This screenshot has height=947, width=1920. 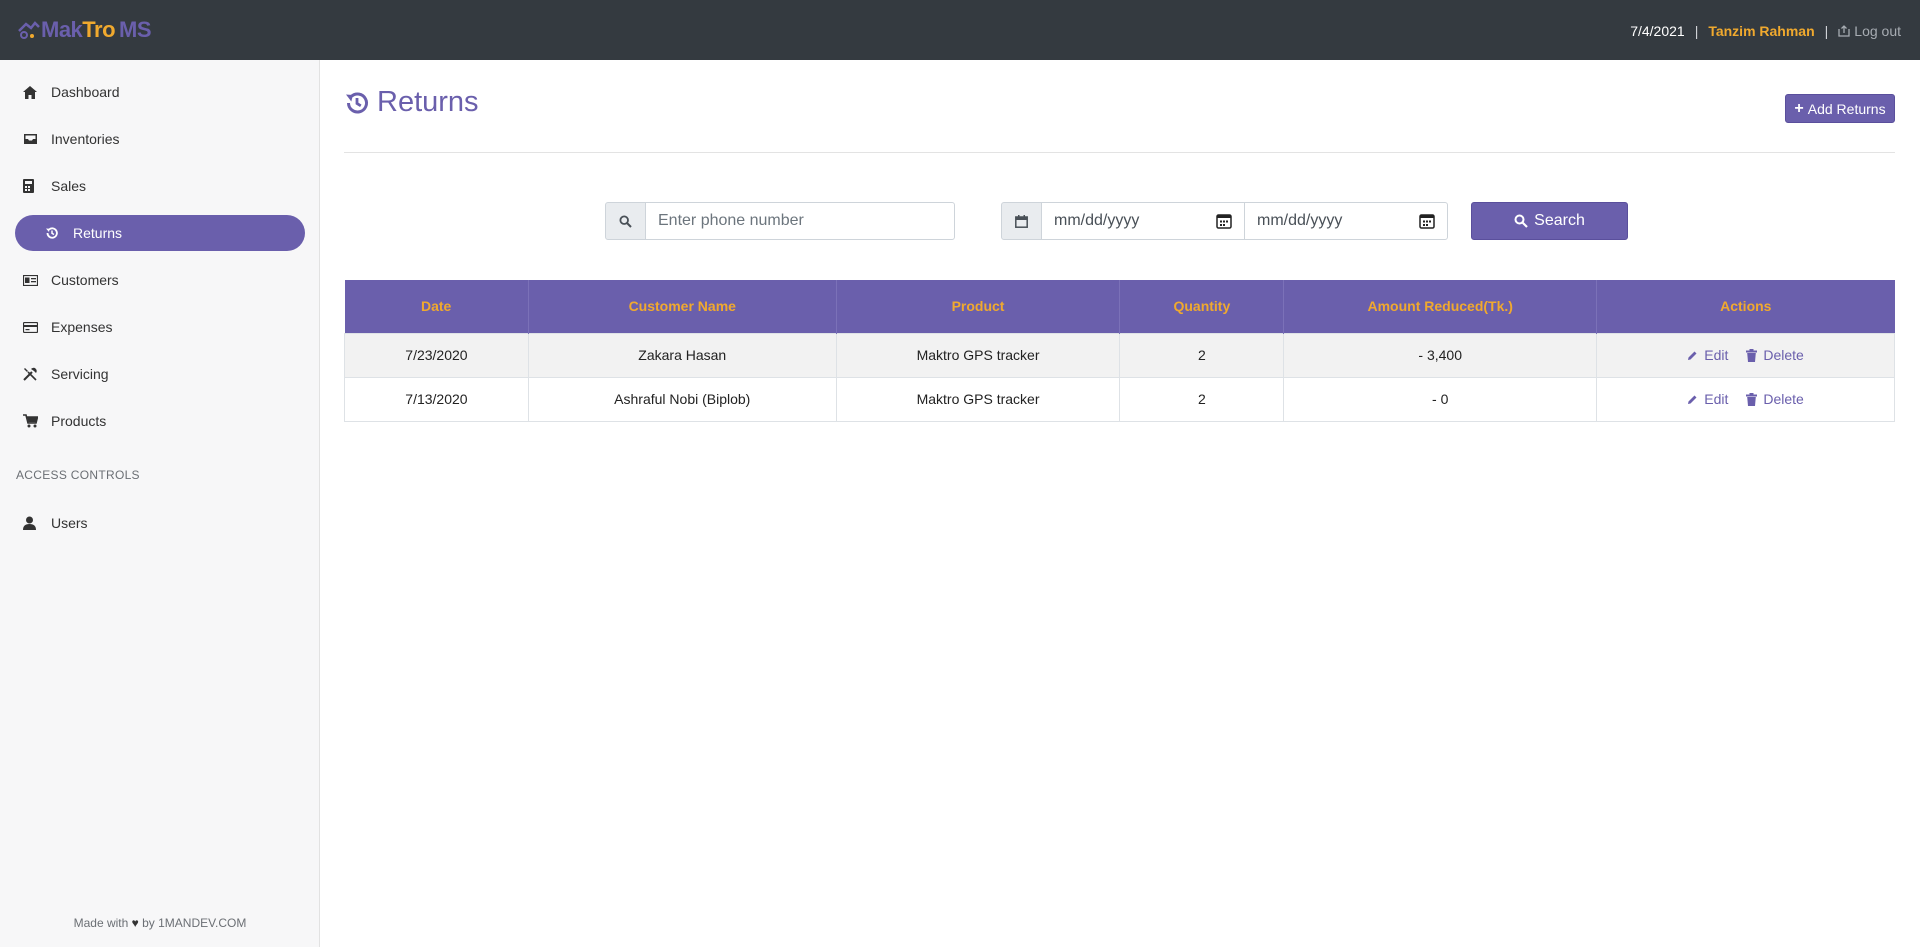 What do you see at coordinates (160, 327) in the screenshot?
I see `sidebar-item-expenses: Expenses` at bounding box center [160, 327].